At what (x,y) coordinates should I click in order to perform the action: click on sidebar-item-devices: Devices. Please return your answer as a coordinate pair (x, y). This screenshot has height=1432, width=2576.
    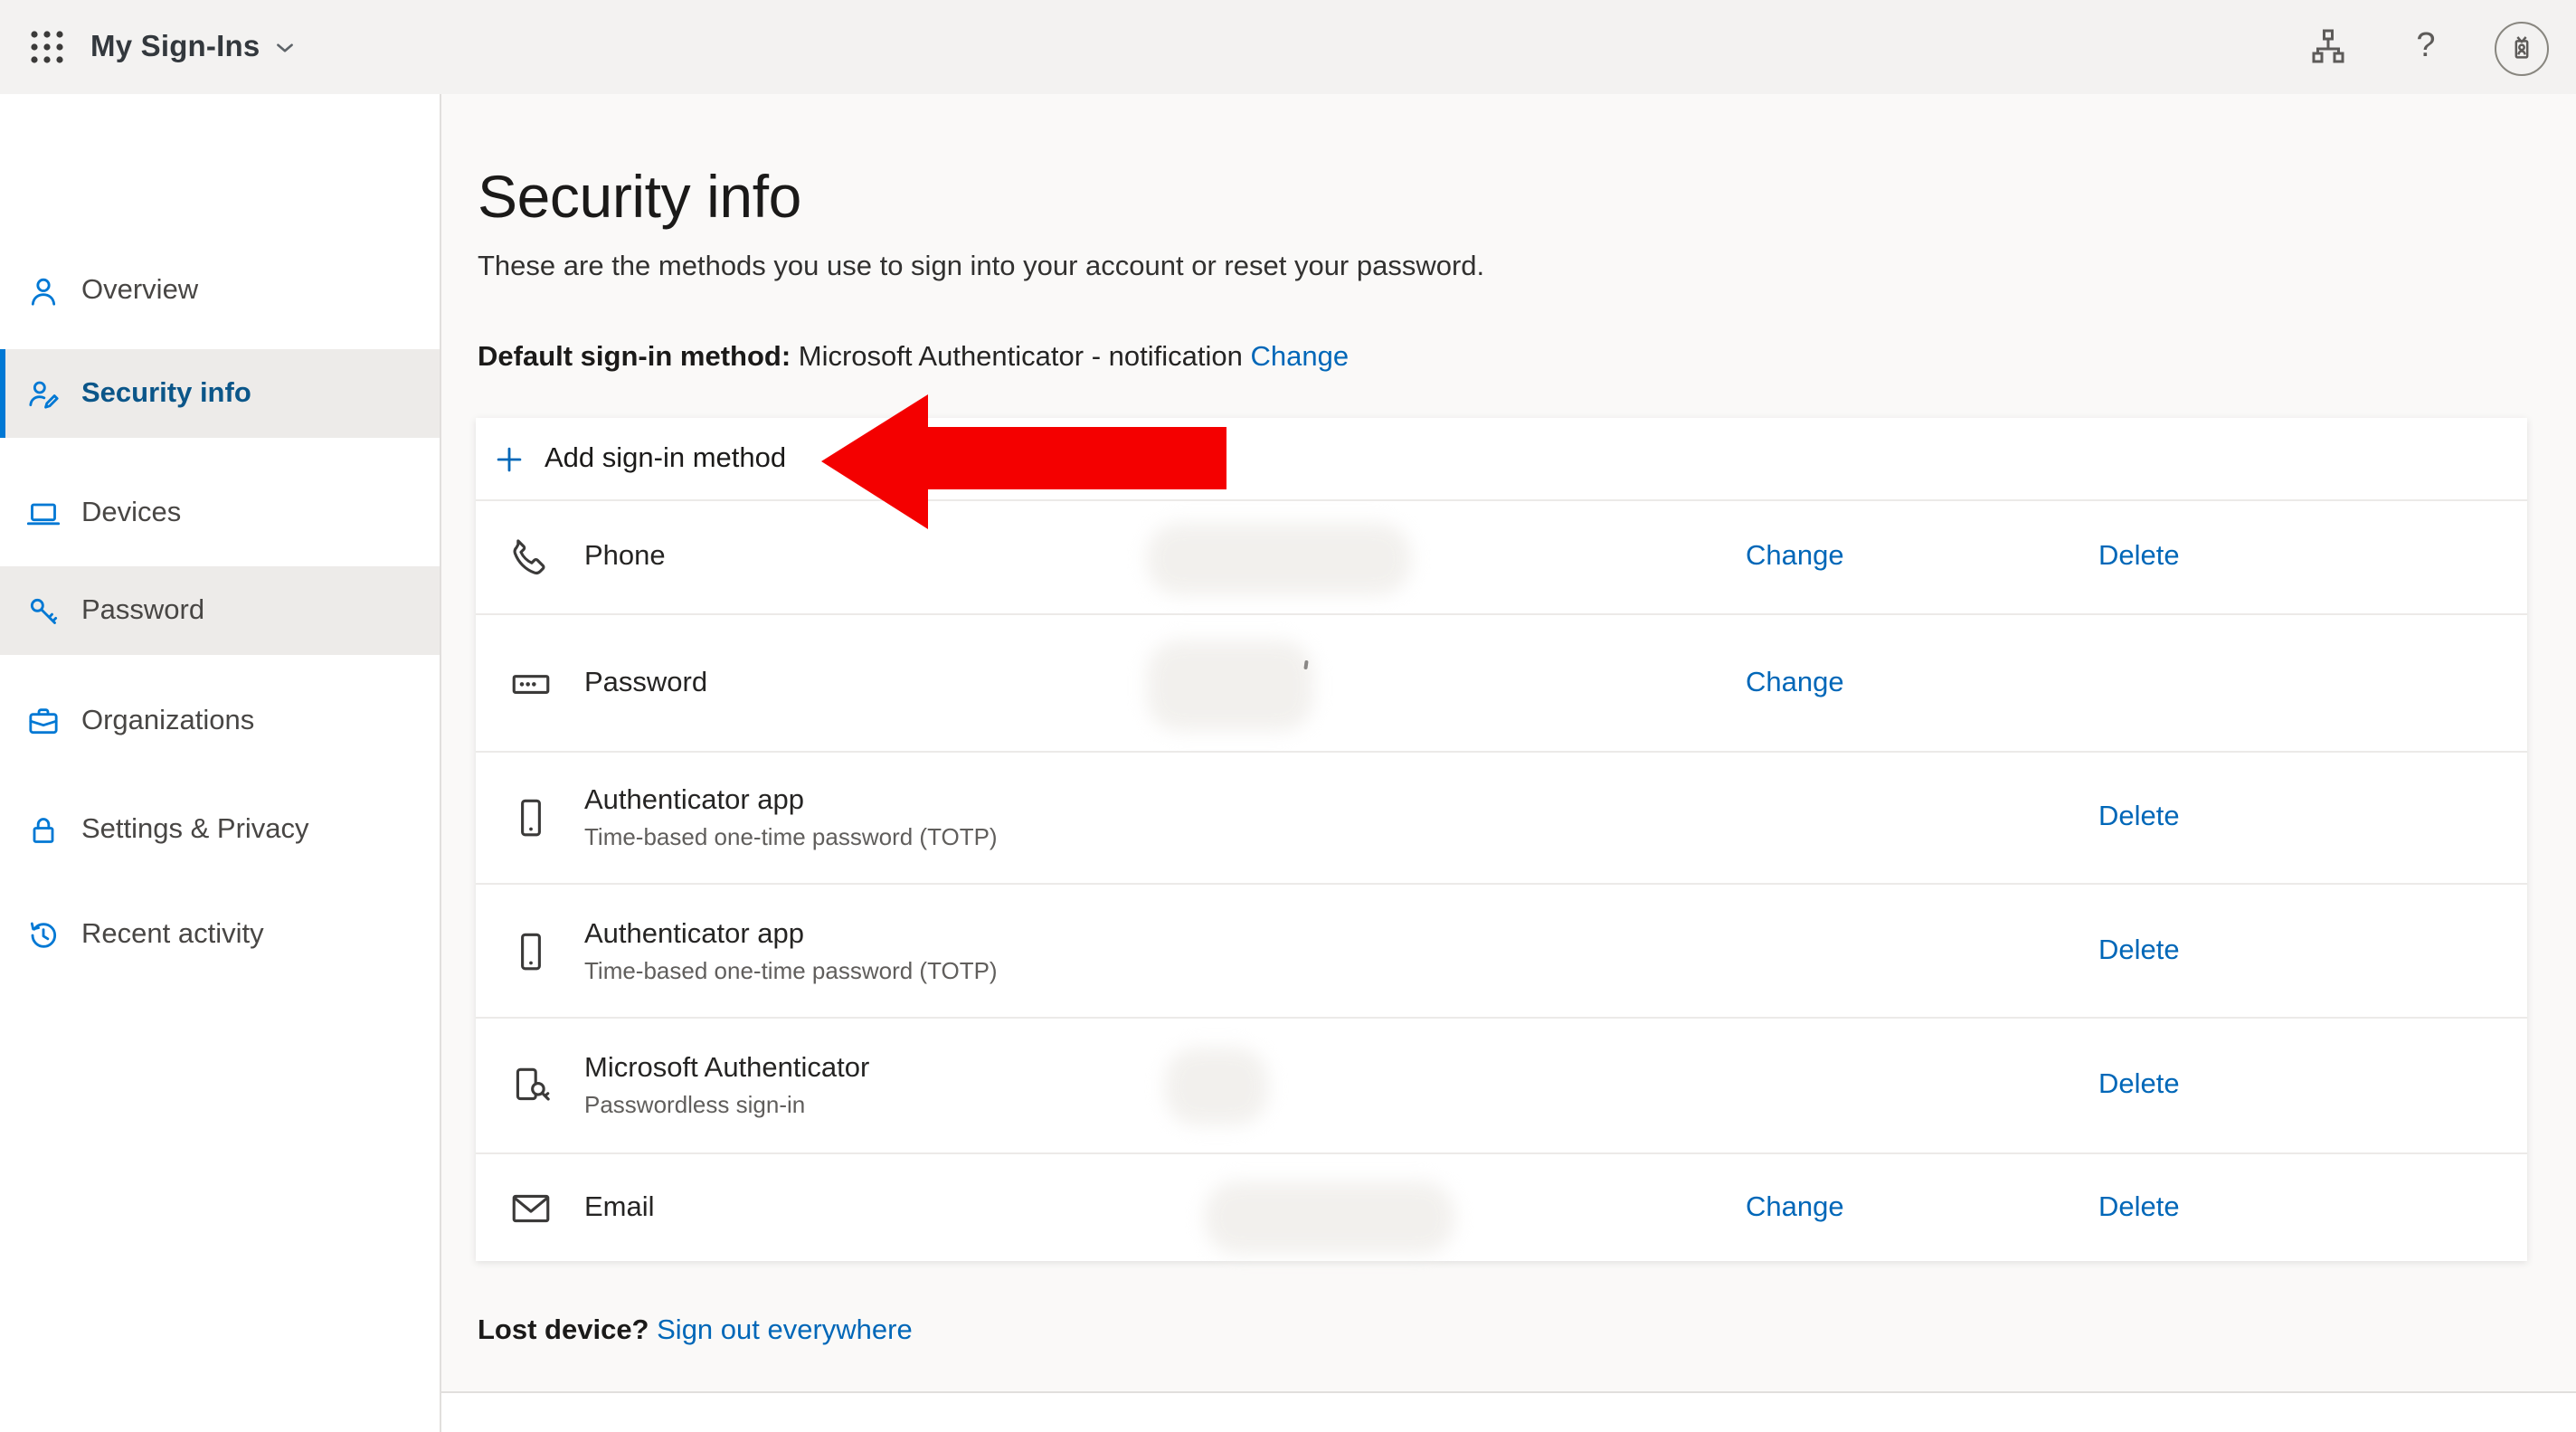
    Looking at the image, I should click on (220, 513).